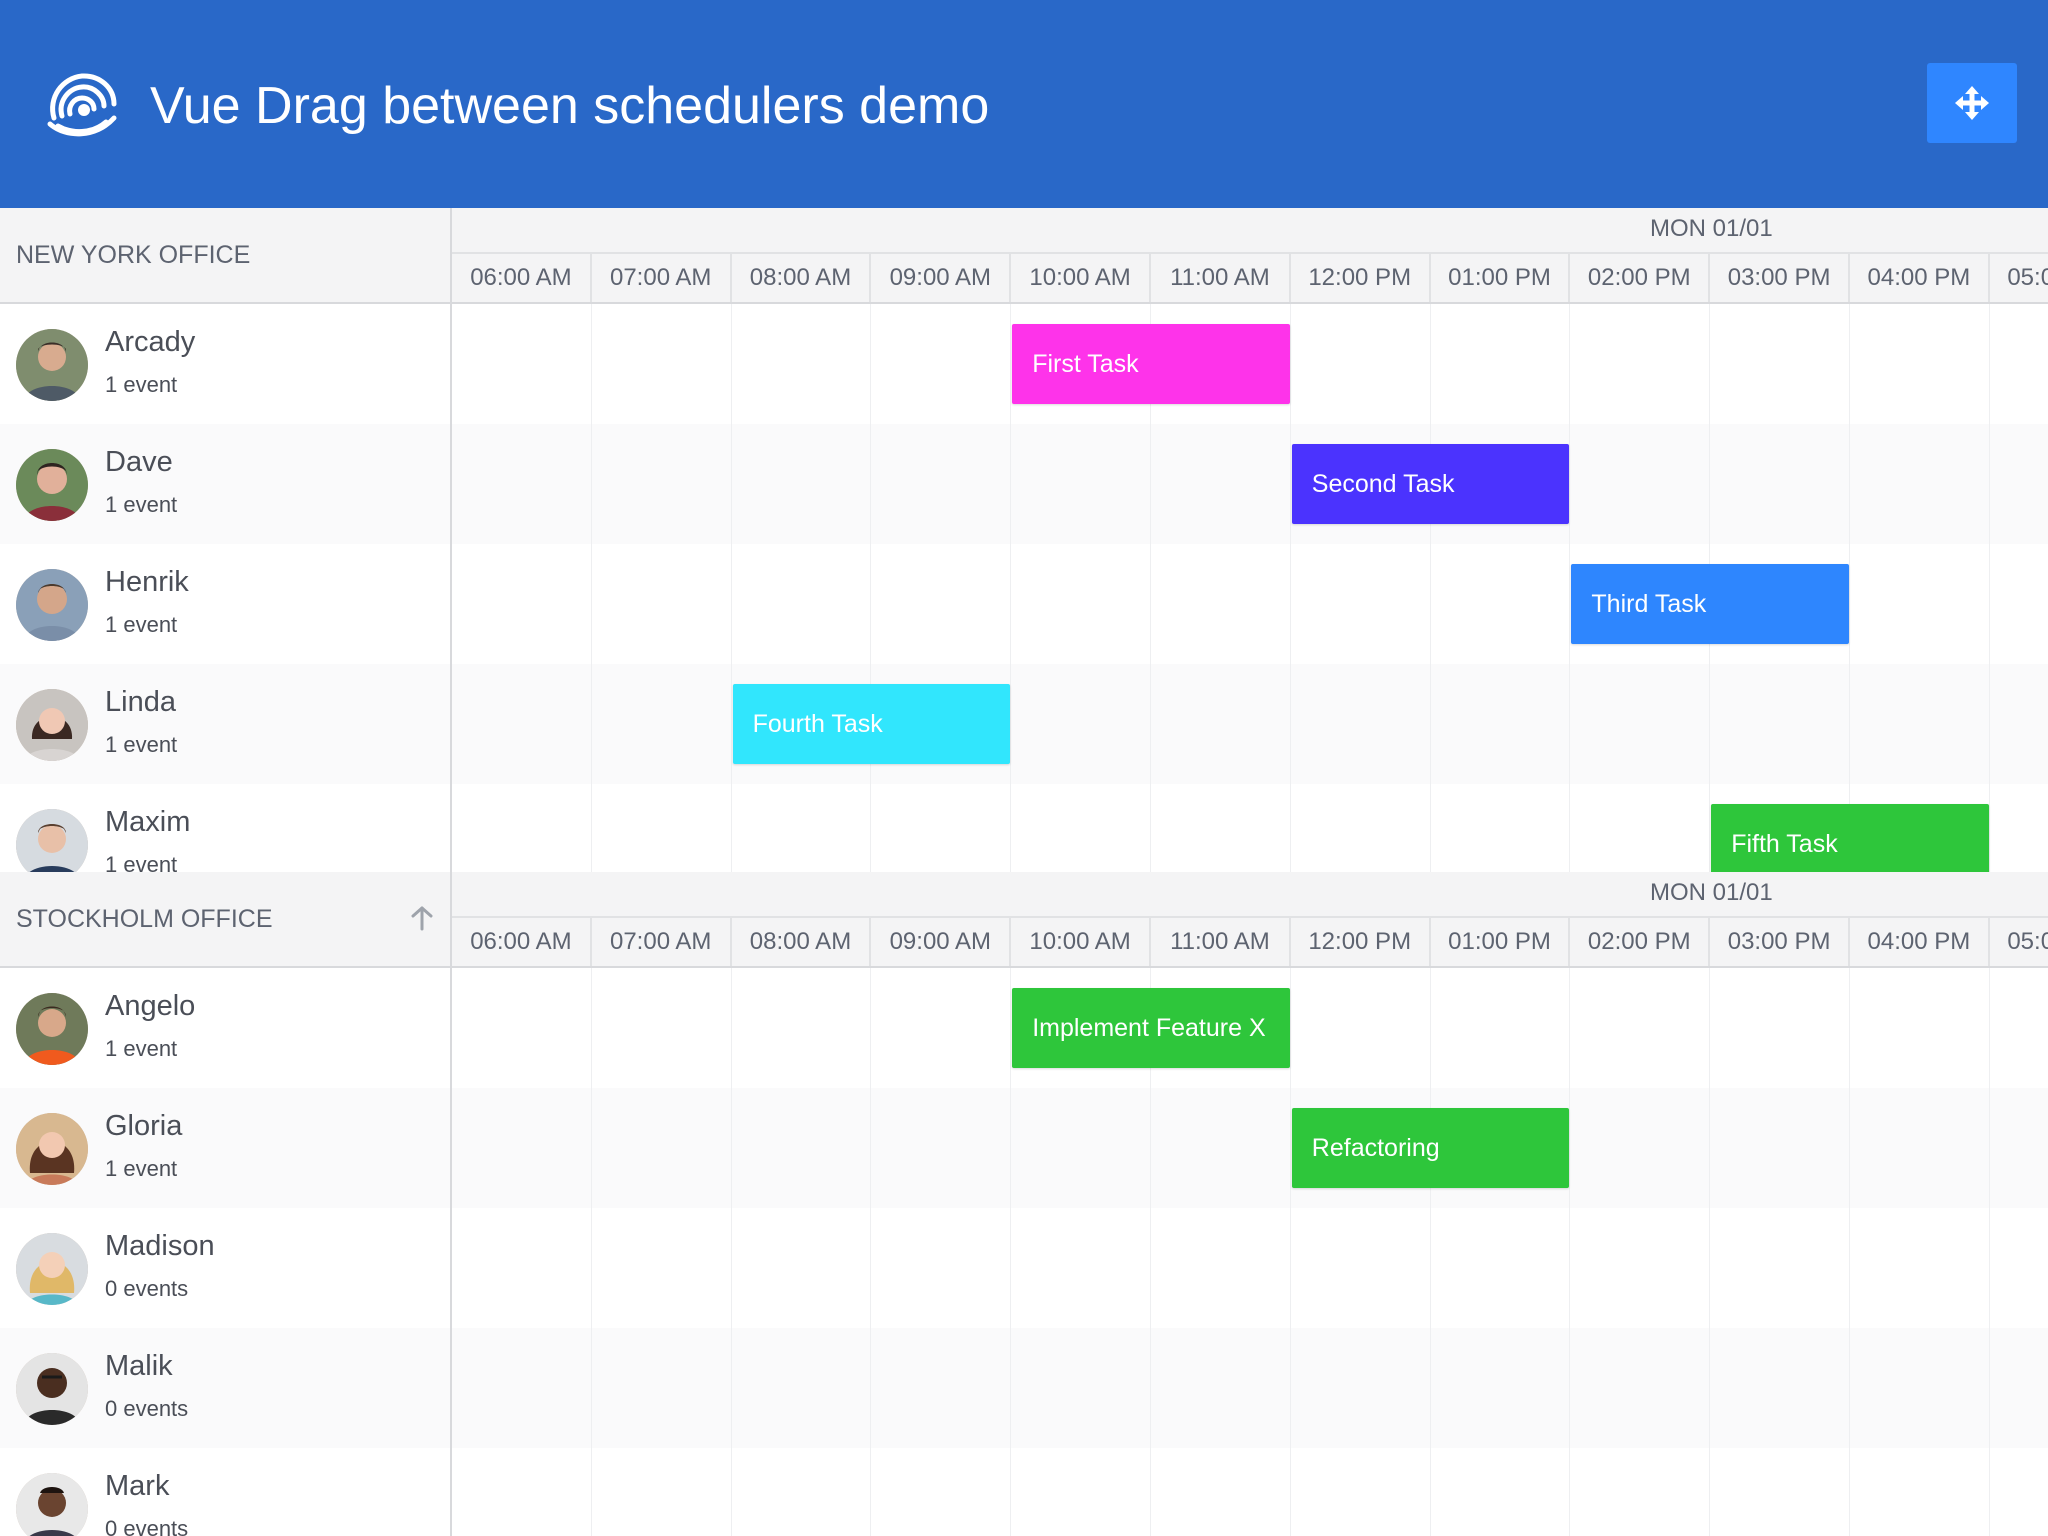  What do you see at coordinates (225, 1028) in the screenshot?
I see `resource-row: Angelo 1 event` at bounding box center [225, 1028].